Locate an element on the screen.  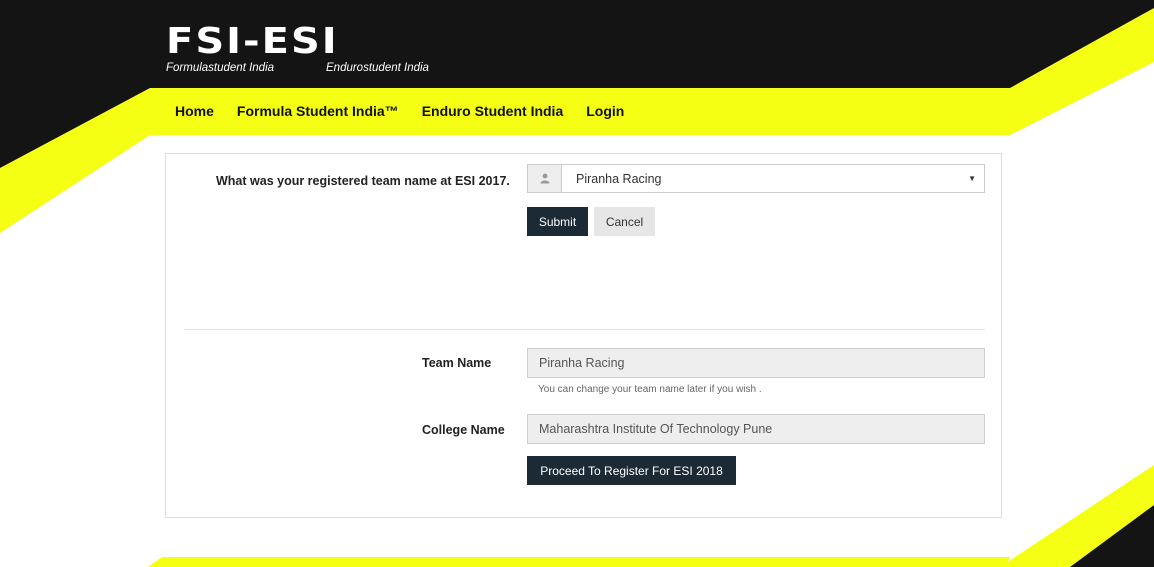
logo-subtitle-enduro: Endurostudent India is located at coordinates (377, 68).